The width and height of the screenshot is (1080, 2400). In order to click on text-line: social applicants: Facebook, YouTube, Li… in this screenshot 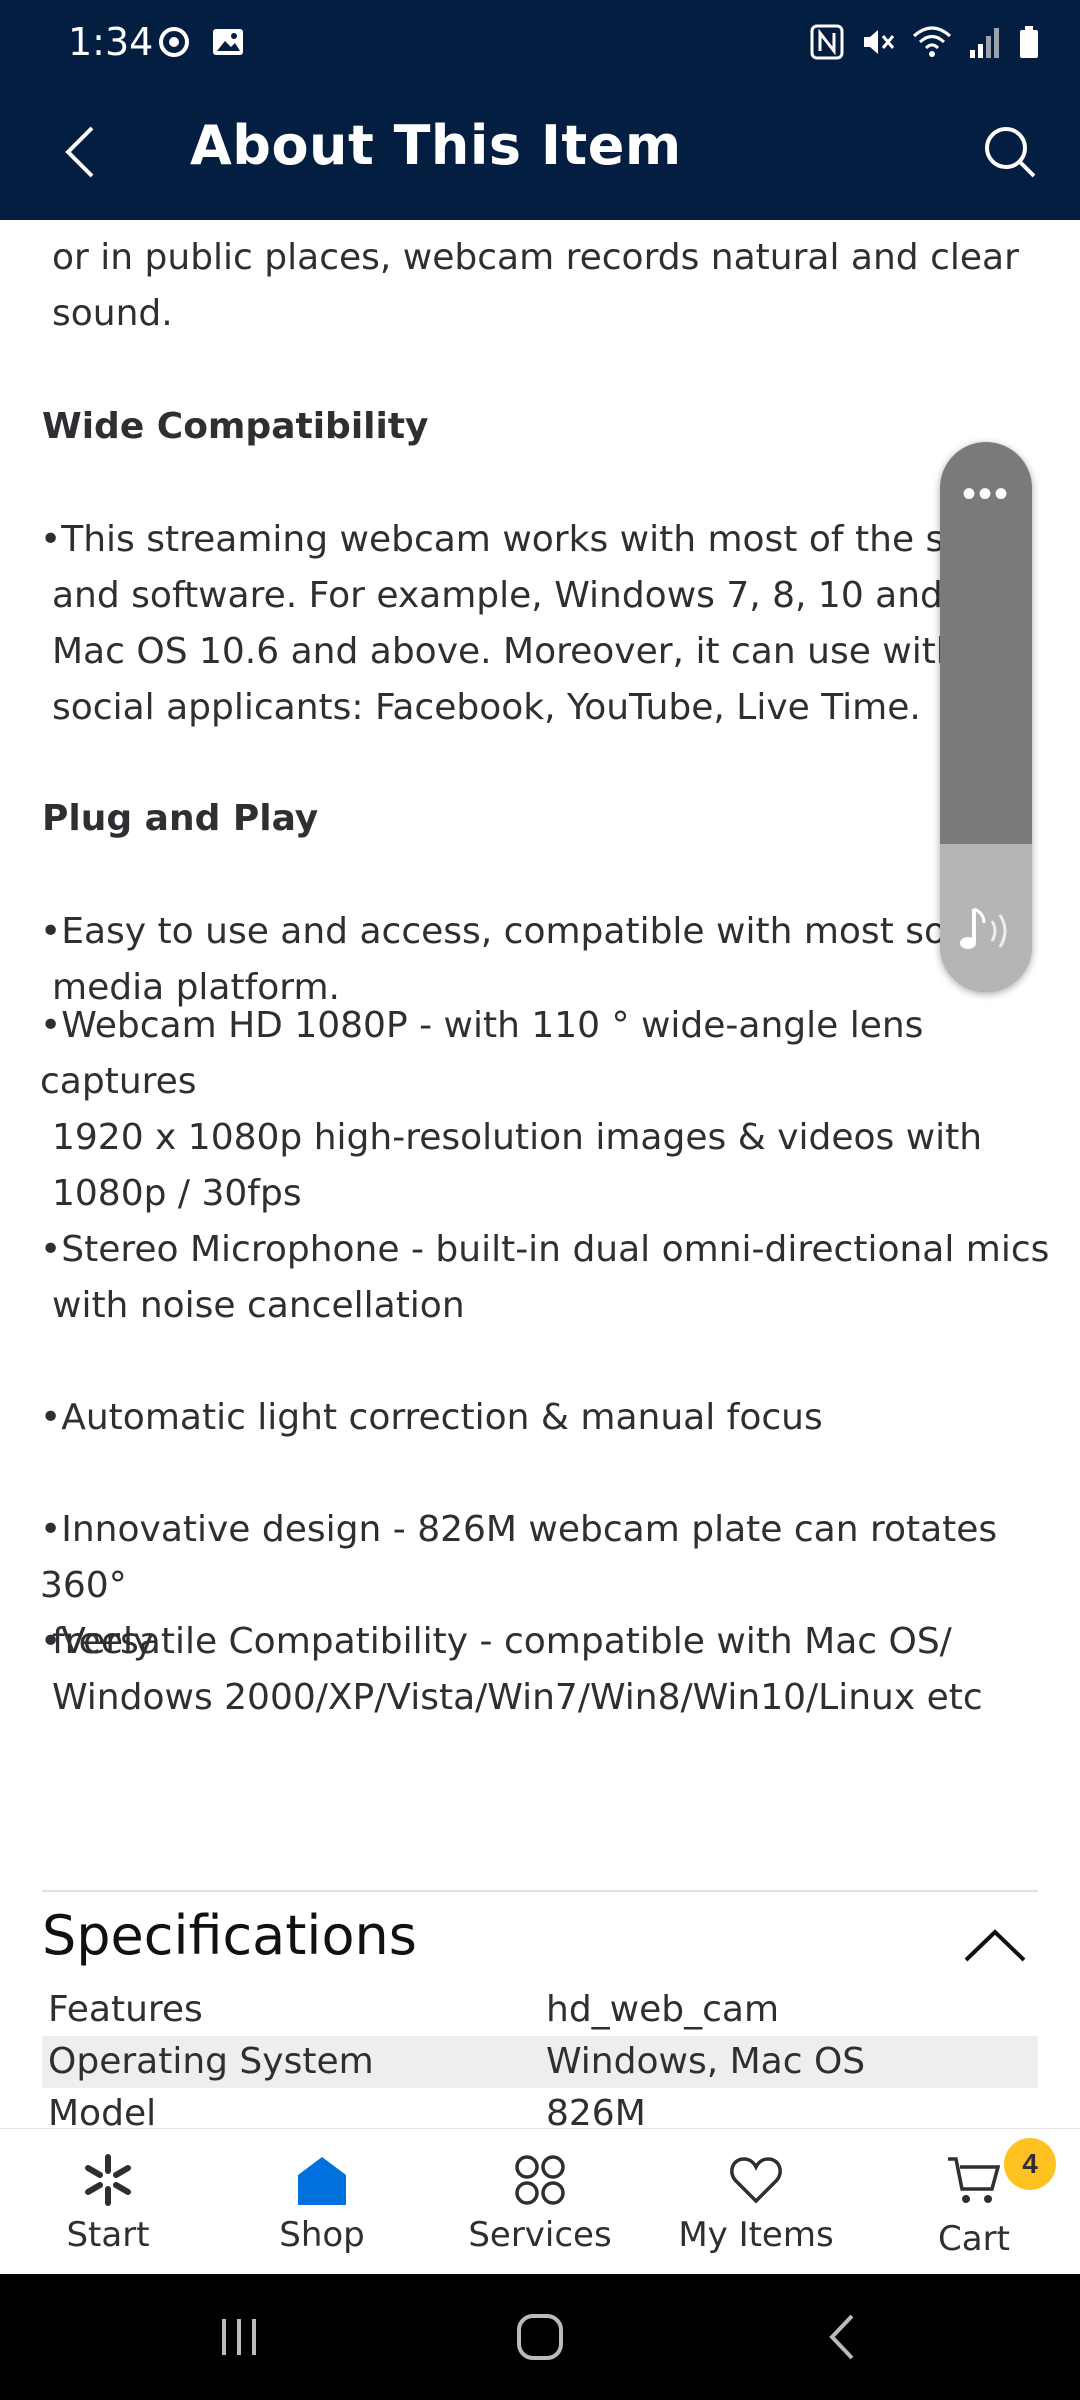, I will do `click(486, 707)`.